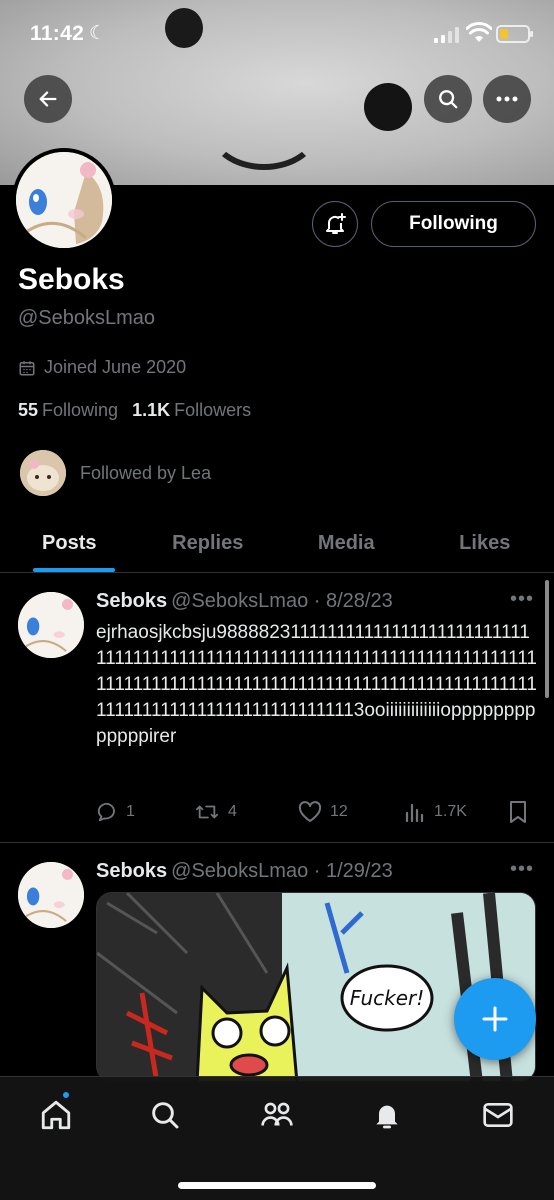  Describe the element at coordinates (388, 107) in the screenshot. I see `banner-eye-right` at that location.